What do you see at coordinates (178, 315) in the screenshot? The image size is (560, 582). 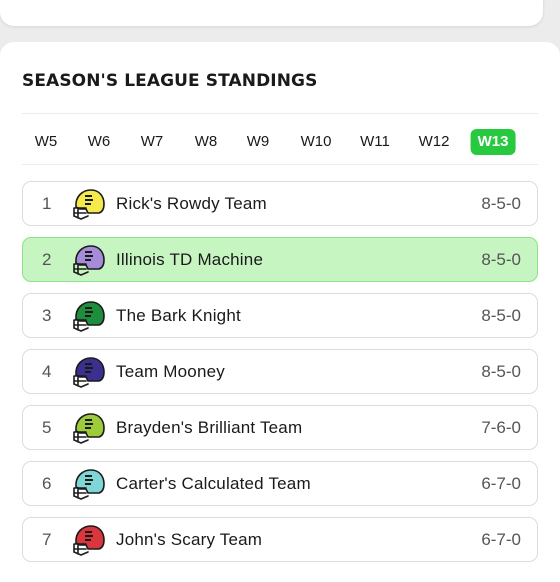 I see `team-name: The Bark Knight` at bounding box center [178, 315].